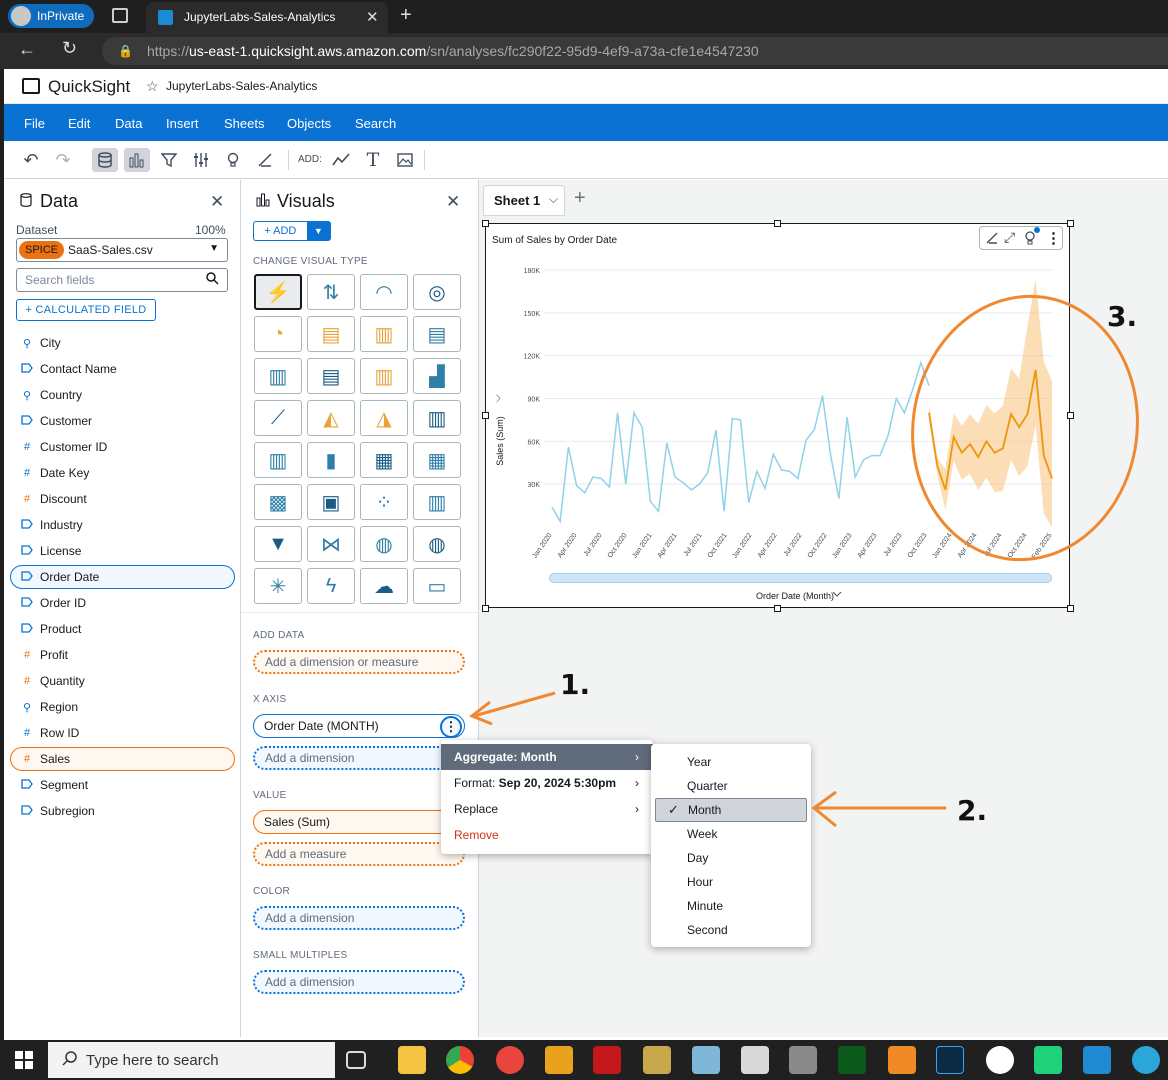 This screenshot has width=1168, height=1080. What do you see at coordinates (244, 123) in the screenshot?
I see `menu-sheets: Sheets` at bounding box center [244, 123].